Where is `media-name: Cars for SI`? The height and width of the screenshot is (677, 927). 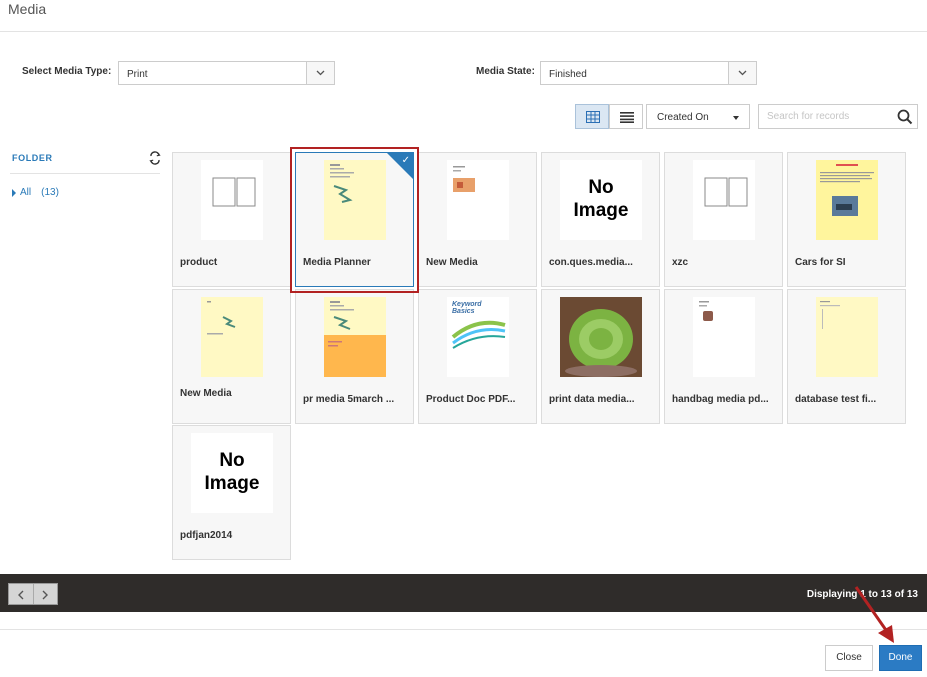 media-name: Cars for SI is located at coordinates (820, 262).